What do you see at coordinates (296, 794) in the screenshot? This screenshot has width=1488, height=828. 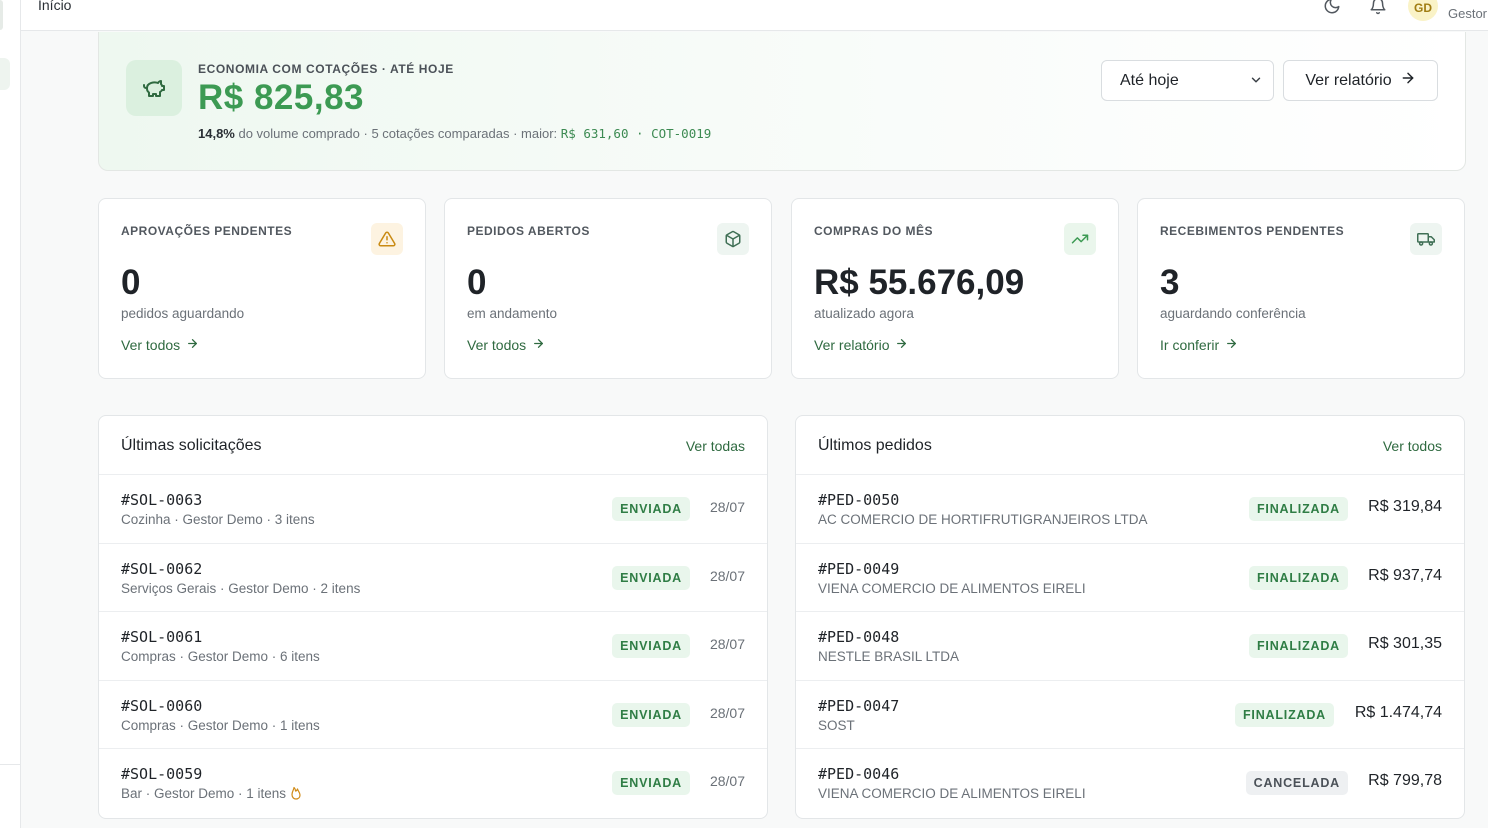 I see `fire-icon` at bounding box center [296, 794].